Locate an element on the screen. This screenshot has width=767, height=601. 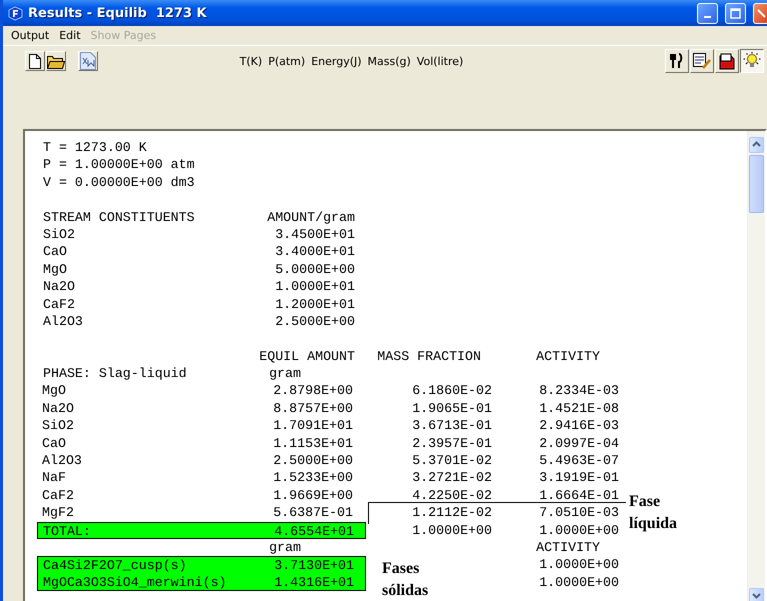
table-cell-text: 6.1860E-02 is located at coordinates (451, 391).